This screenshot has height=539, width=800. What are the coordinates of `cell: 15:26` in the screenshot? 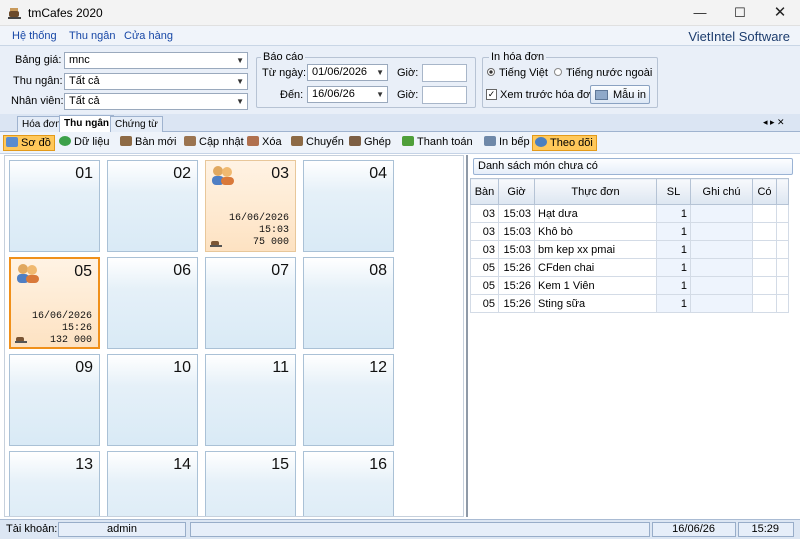 It's located at (516, 267).